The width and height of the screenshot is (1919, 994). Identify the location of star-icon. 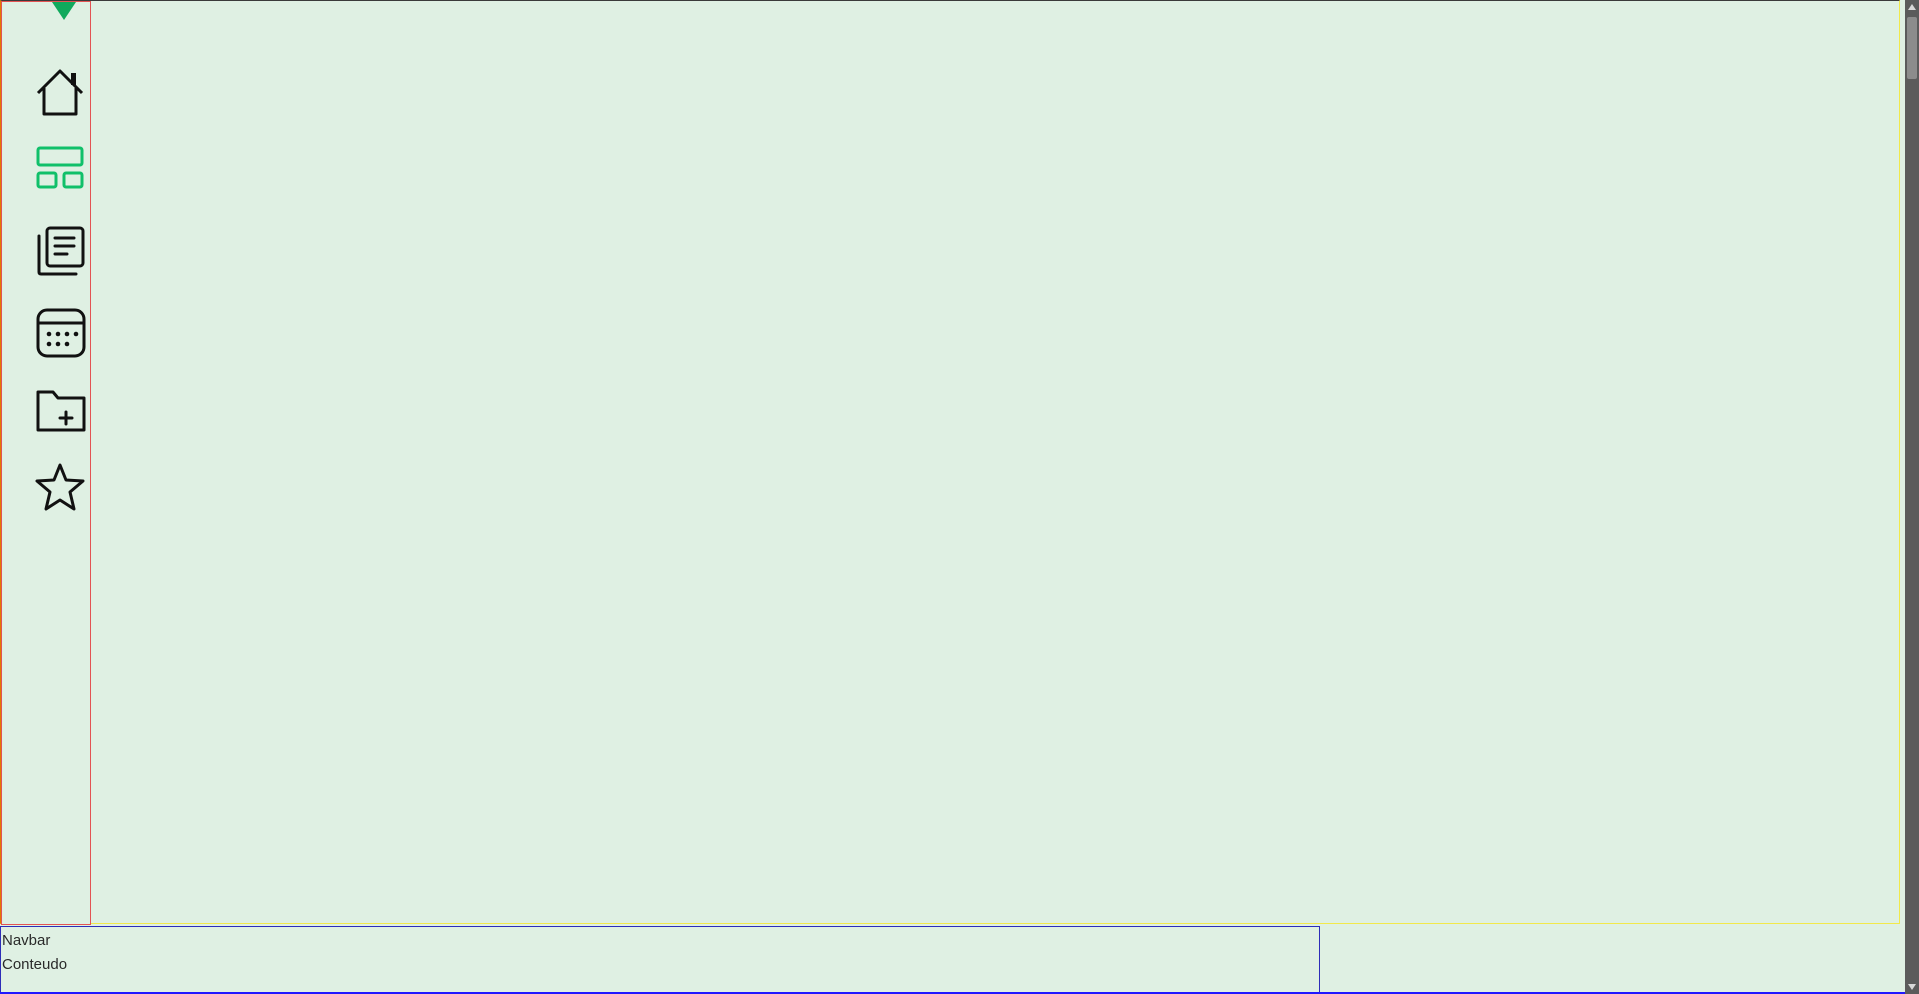
(60, 487).